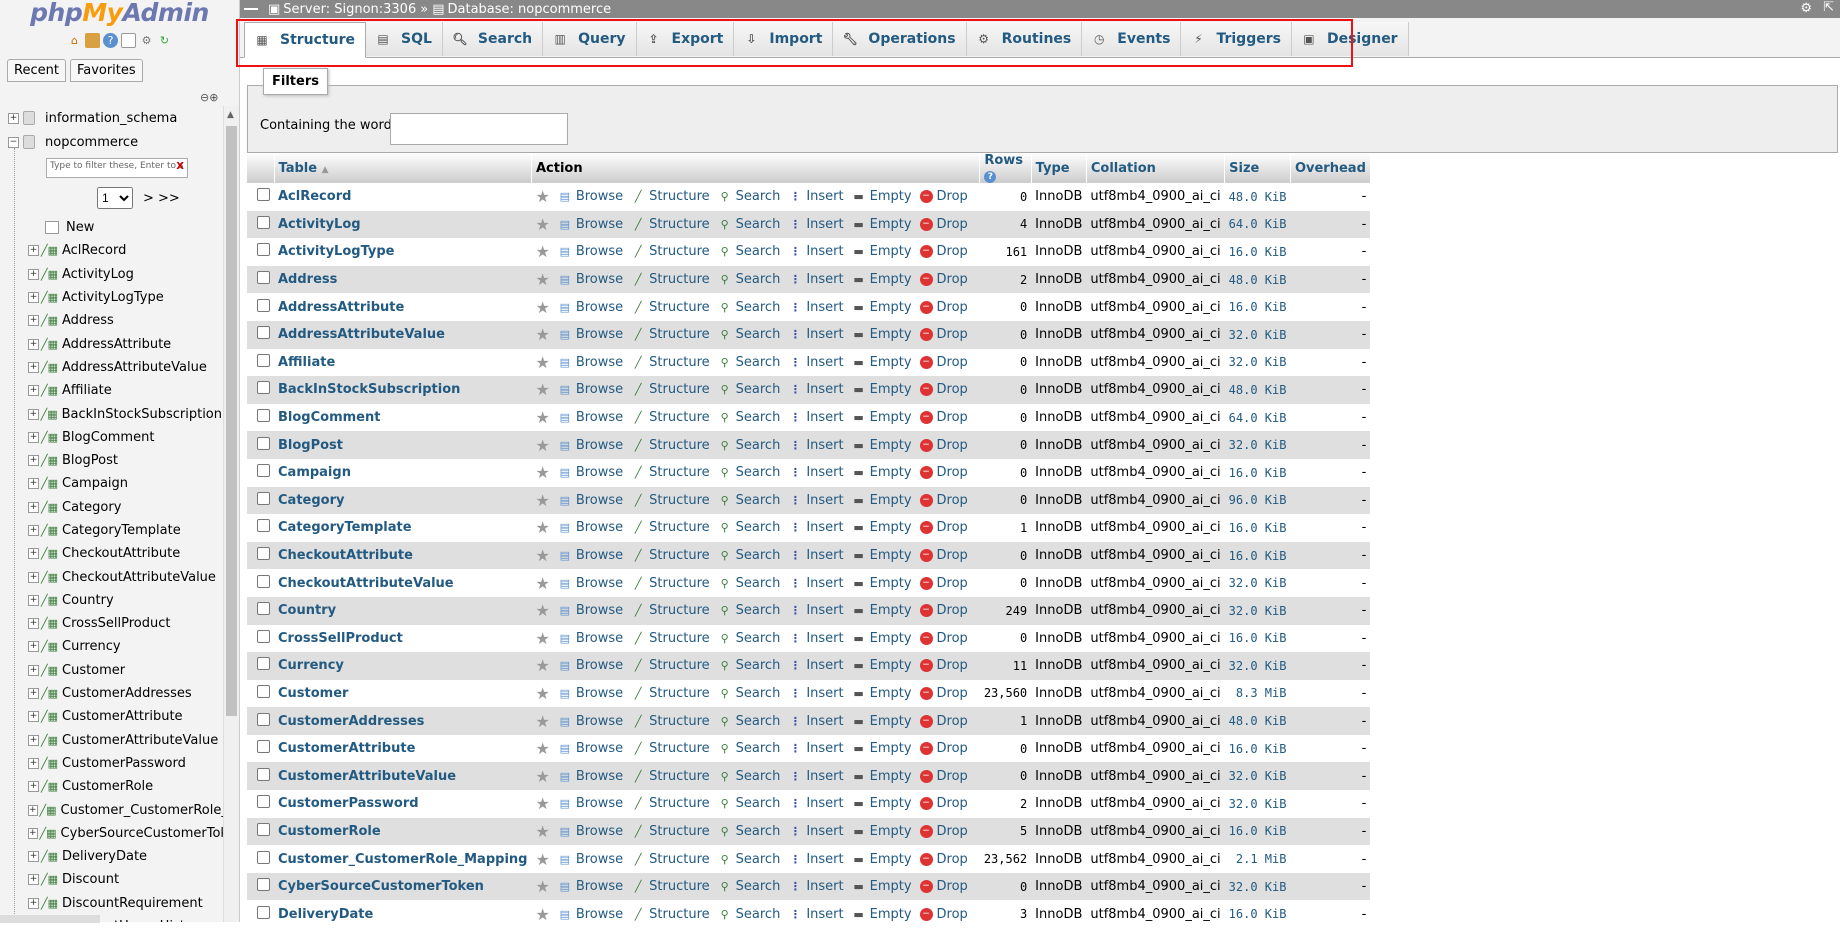 This screenshot has height=928, width=1840. I want to click on tab-query: ▥ Query, so click(590, 39).